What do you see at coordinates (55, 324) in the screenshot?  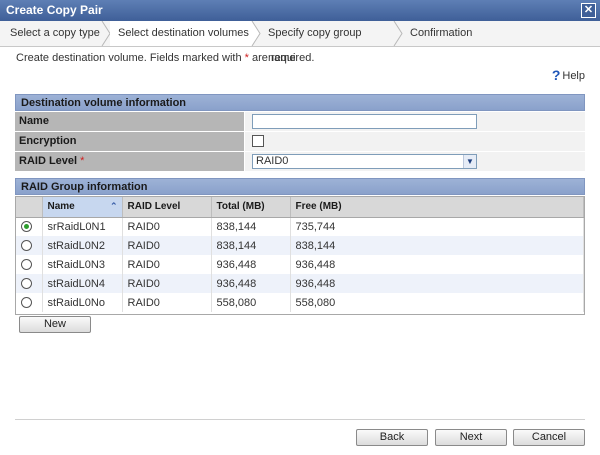 I see `new-button: New` at bounding box center [55, 324].